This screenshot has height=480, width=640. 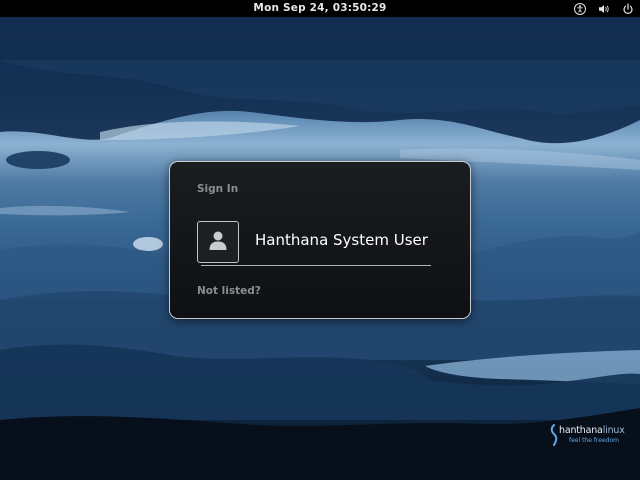 I want to click on user-list-item: Hanthana System User, so click(x=314, y=243).